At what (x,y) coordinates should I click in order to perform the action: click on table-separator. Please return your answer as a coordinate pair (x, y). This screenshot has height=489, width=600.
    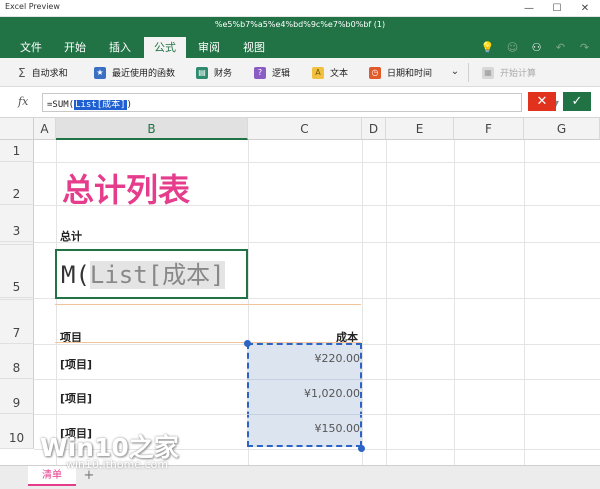
    Looking at the image, I should click on (208, 304).